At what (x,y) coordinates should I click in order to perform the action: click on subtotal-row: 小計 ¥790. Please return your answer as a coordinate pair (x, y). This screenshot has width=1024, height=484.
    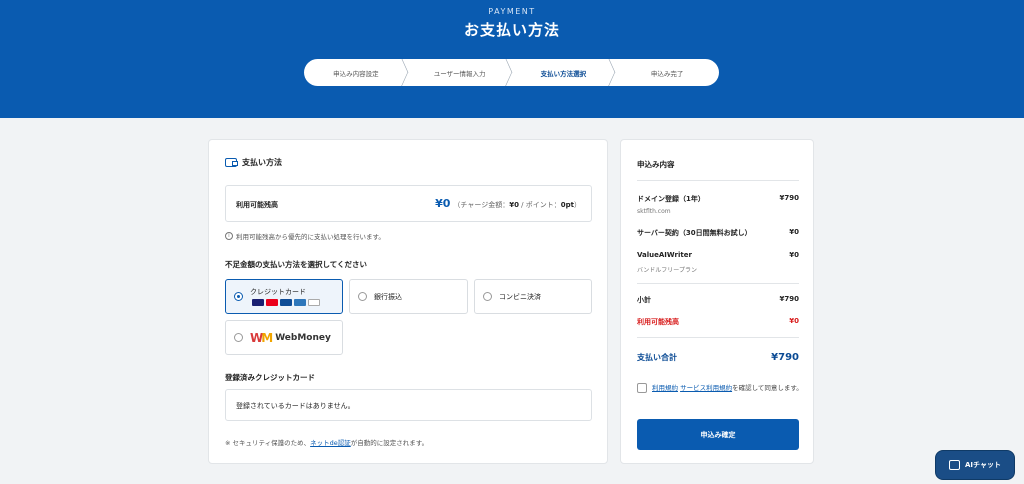
    Looking at the image, I should click on (718, 299).